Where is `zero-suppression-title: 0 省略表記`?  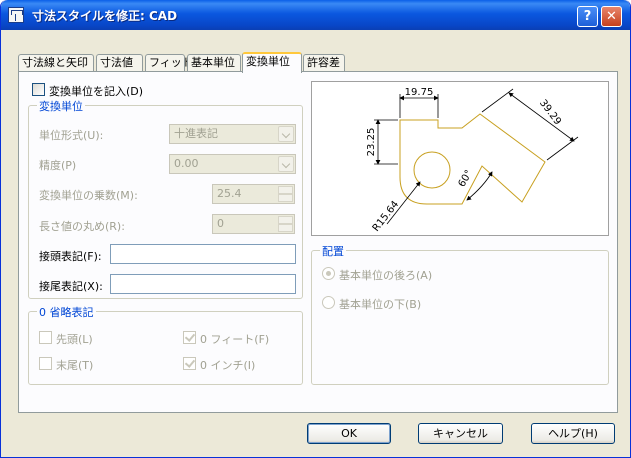 zero-suppression-title: 0 省略表記 is located at coordinates (66, 312).